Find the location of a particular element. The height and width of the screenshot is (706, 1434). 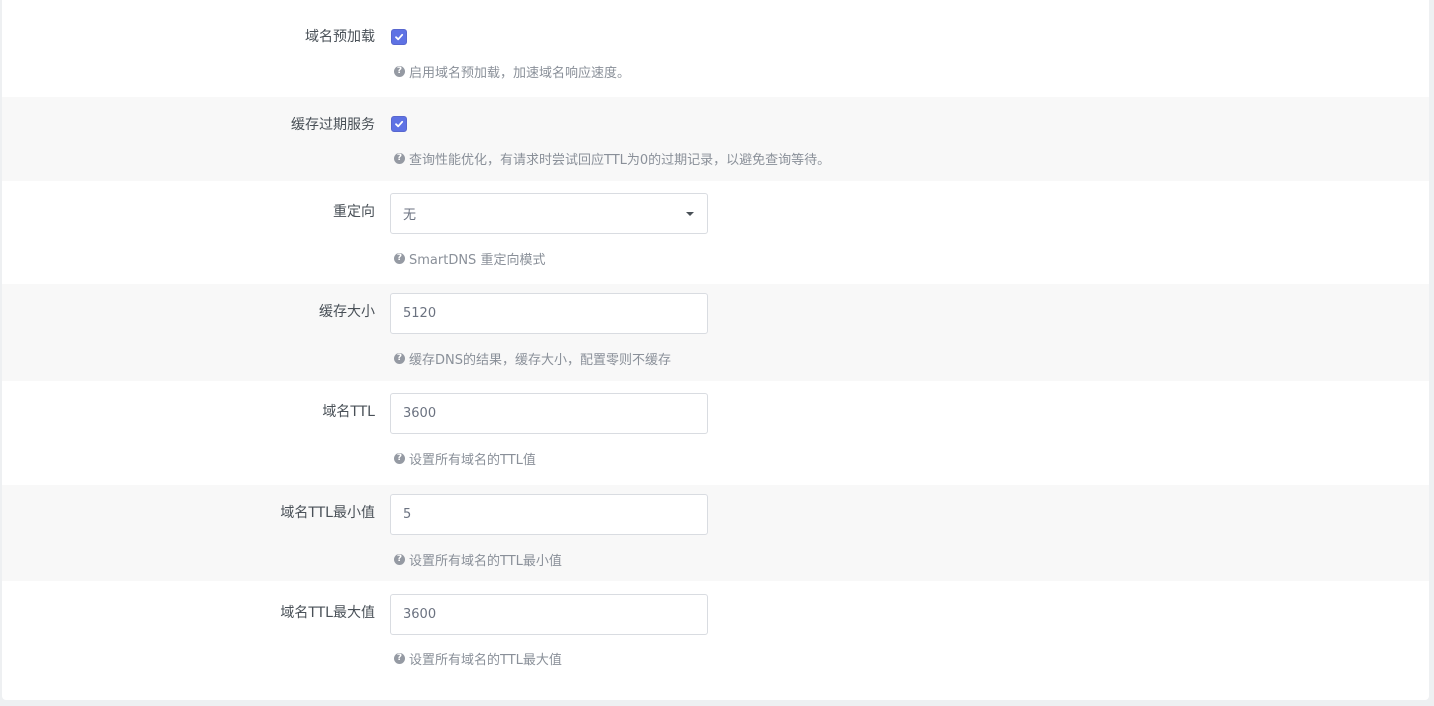

caret-down-icon is located at coordinates (690, 214).